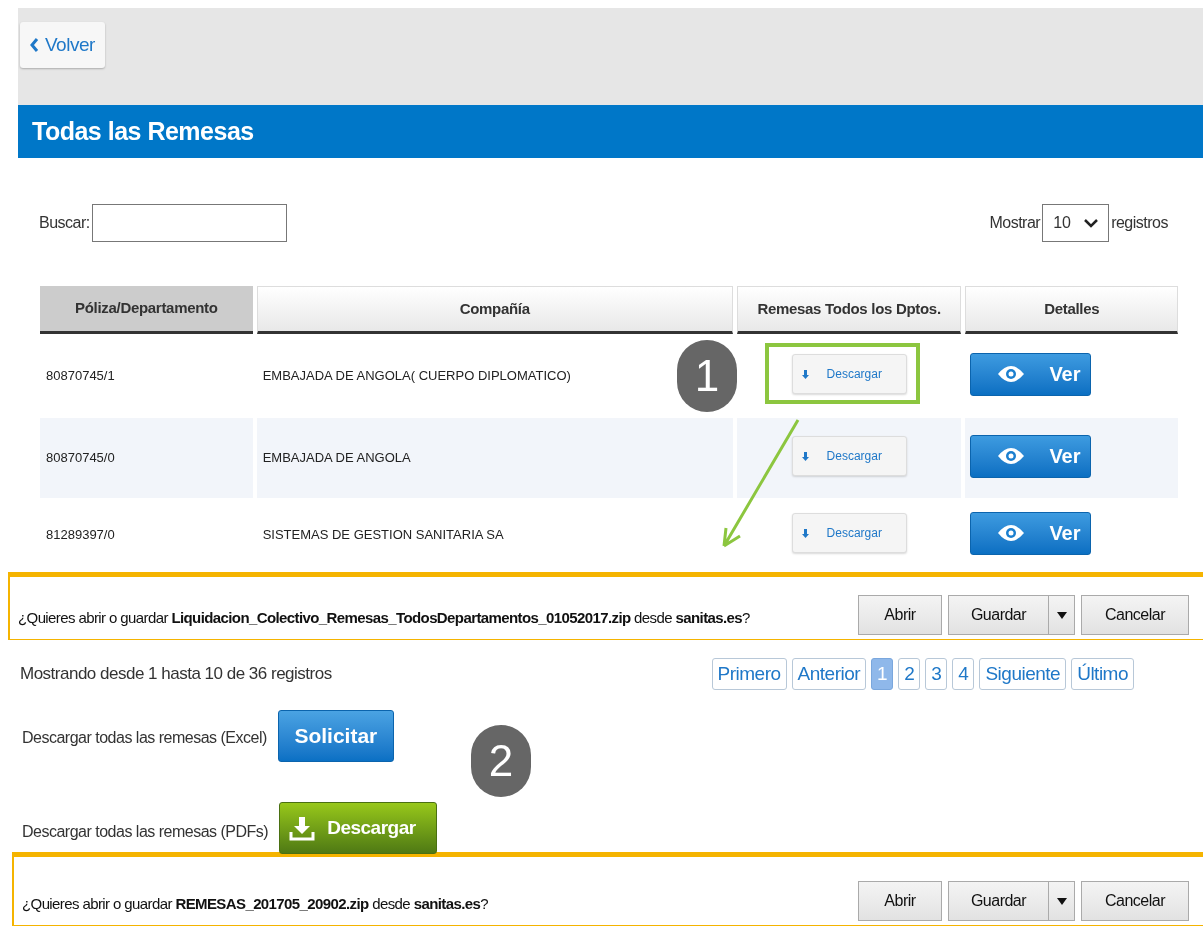  I want to click on chevron-down-icon, so click(1091, 223).